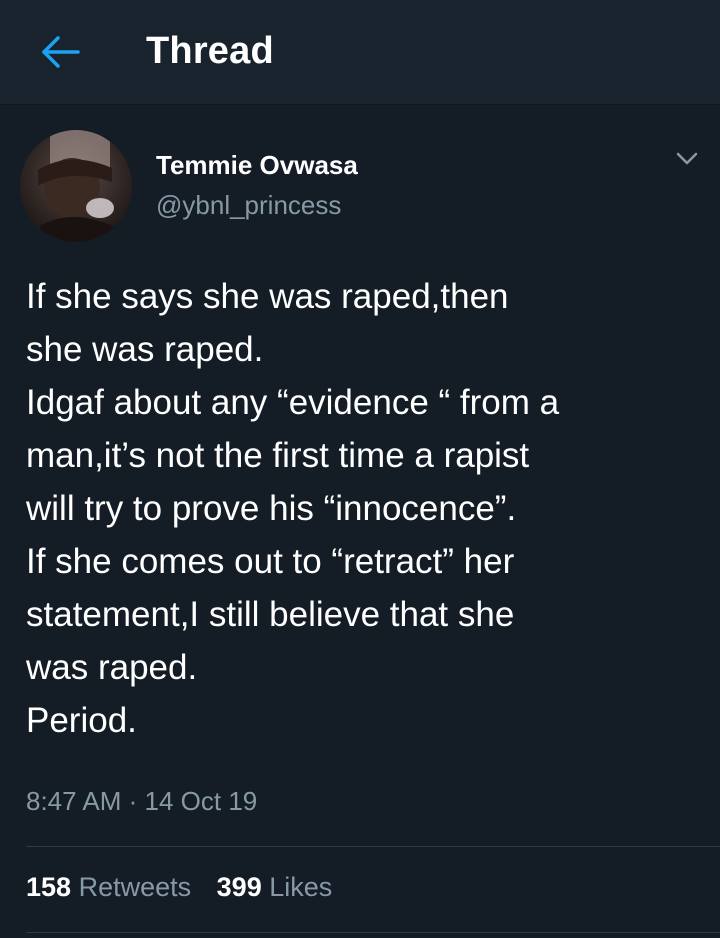  I want to click on retweets-label: Retweets, so click(135, 887).